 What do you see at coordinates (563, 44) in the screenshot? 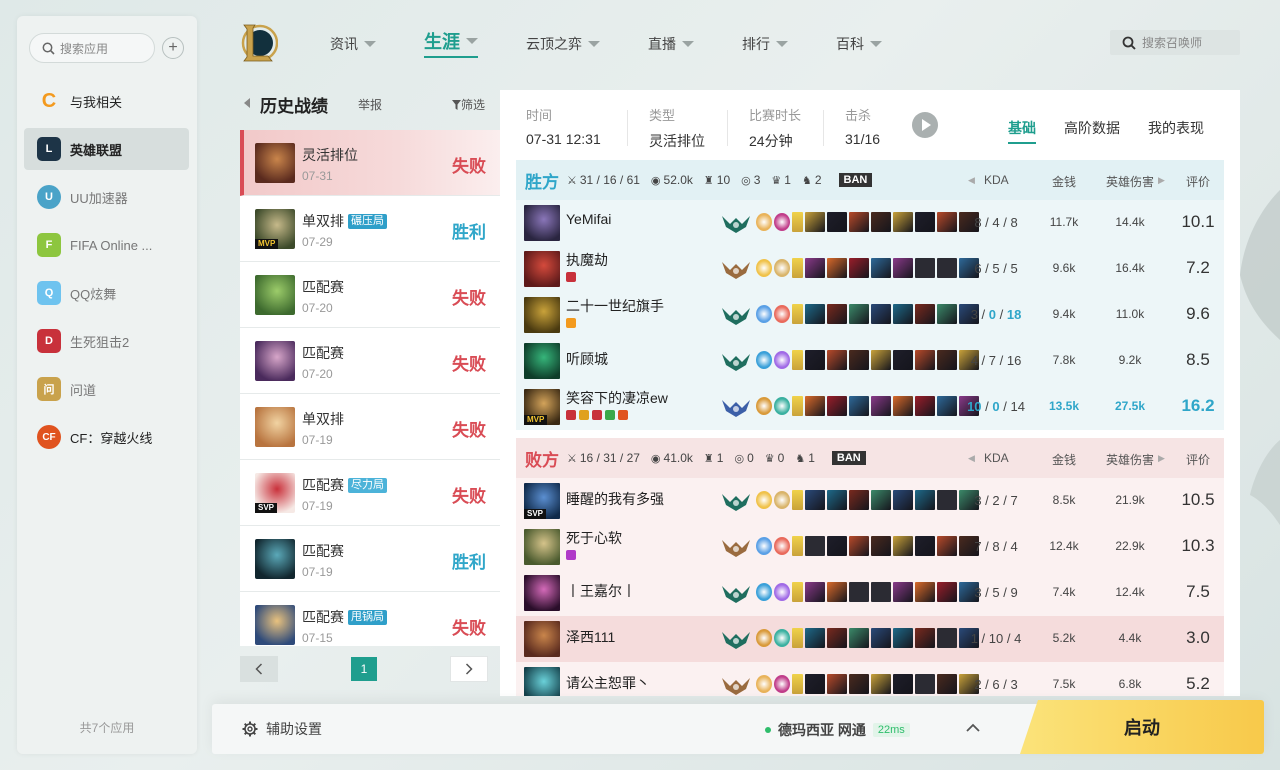
I see `nav-tab: 云顶之弈` at bounding box center [563, 44].